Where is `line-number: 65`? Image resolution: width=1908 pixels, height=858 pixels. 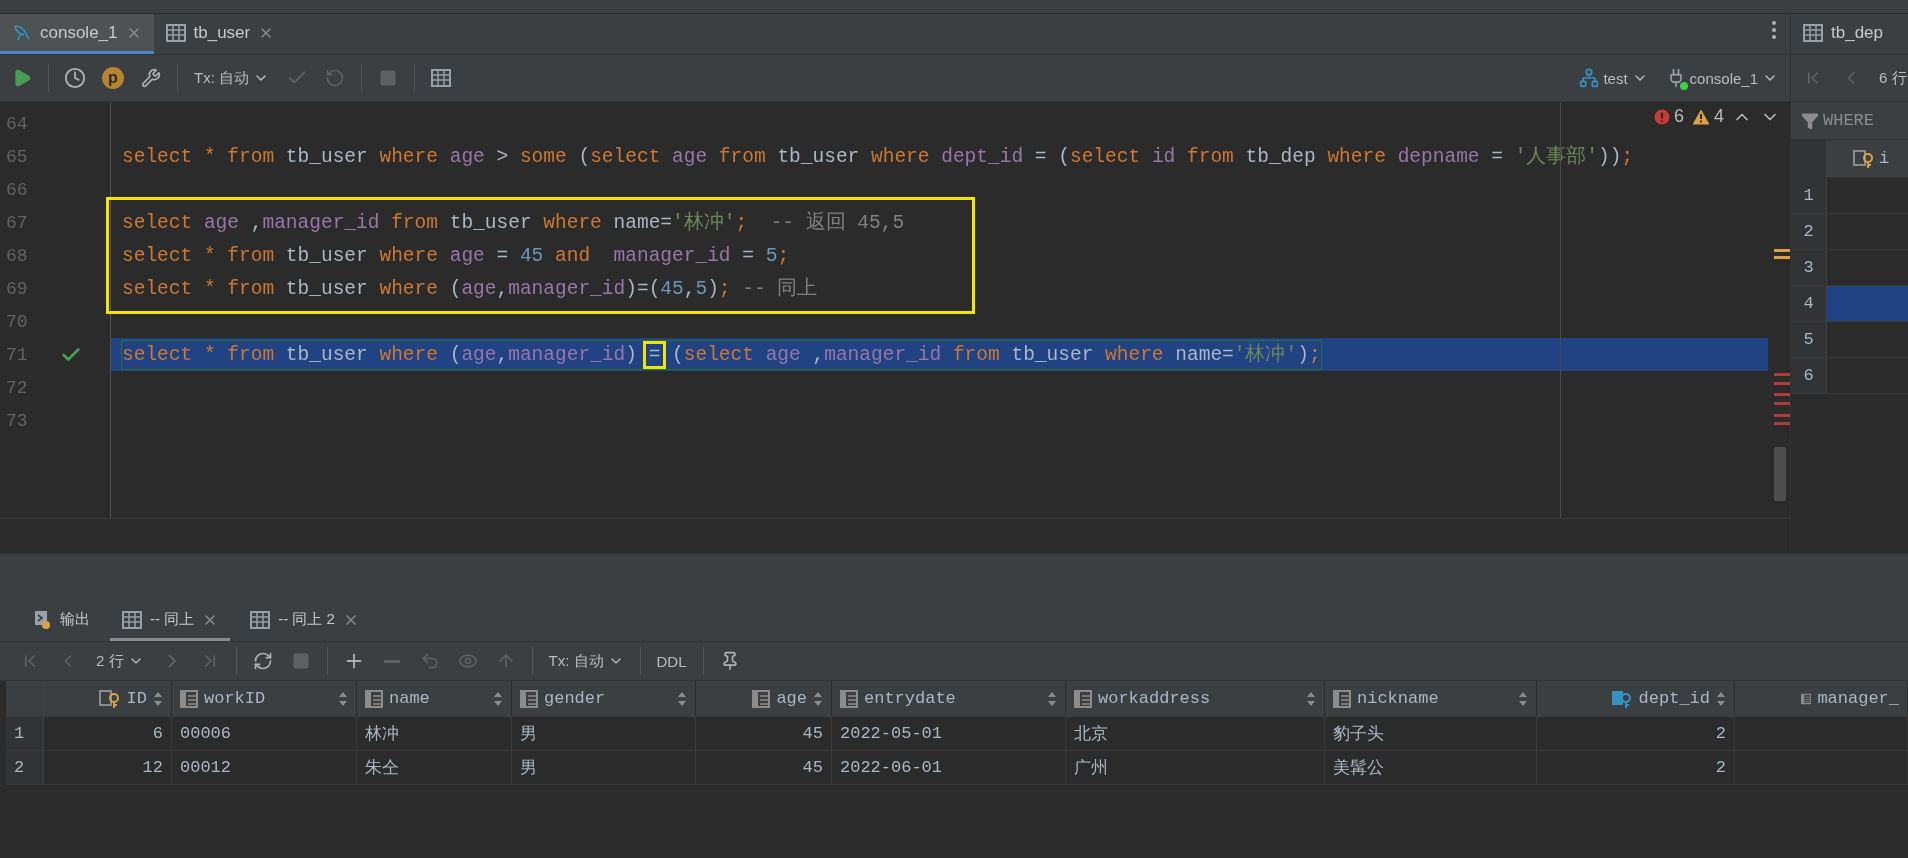 line-number: 65 is located at coordinates (17, 156).